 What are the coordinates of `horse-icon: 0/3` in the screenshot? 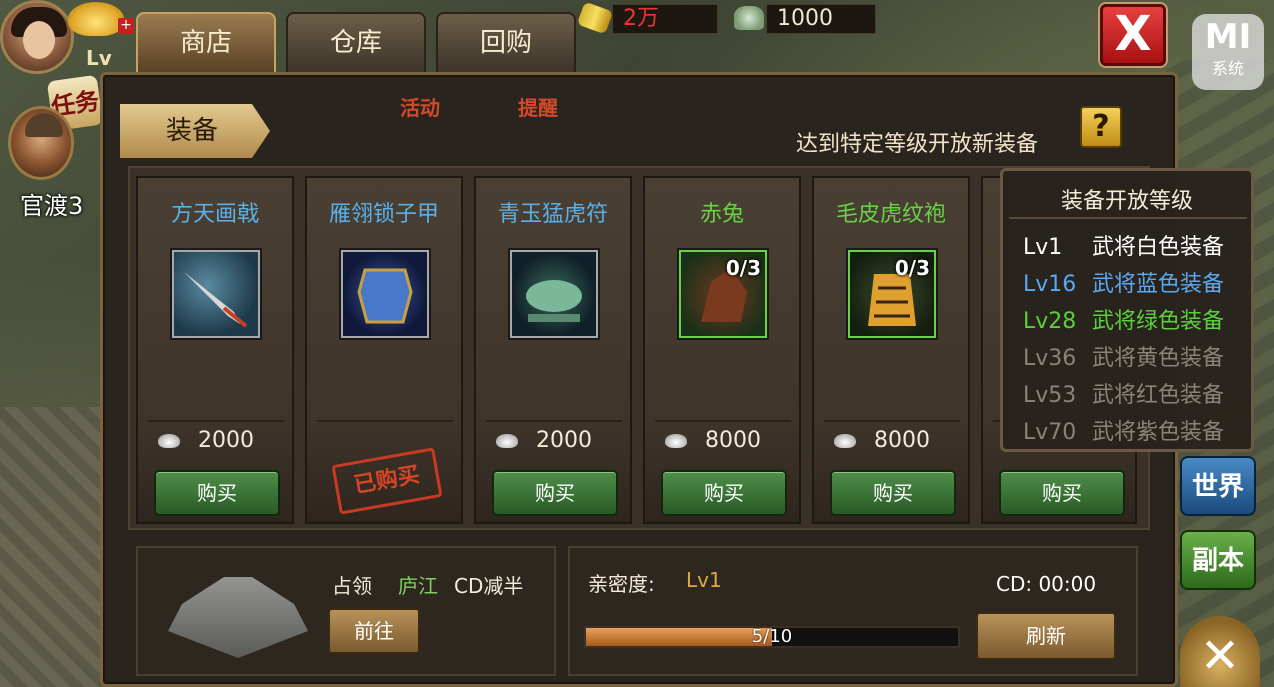 It's located at (723, 294).